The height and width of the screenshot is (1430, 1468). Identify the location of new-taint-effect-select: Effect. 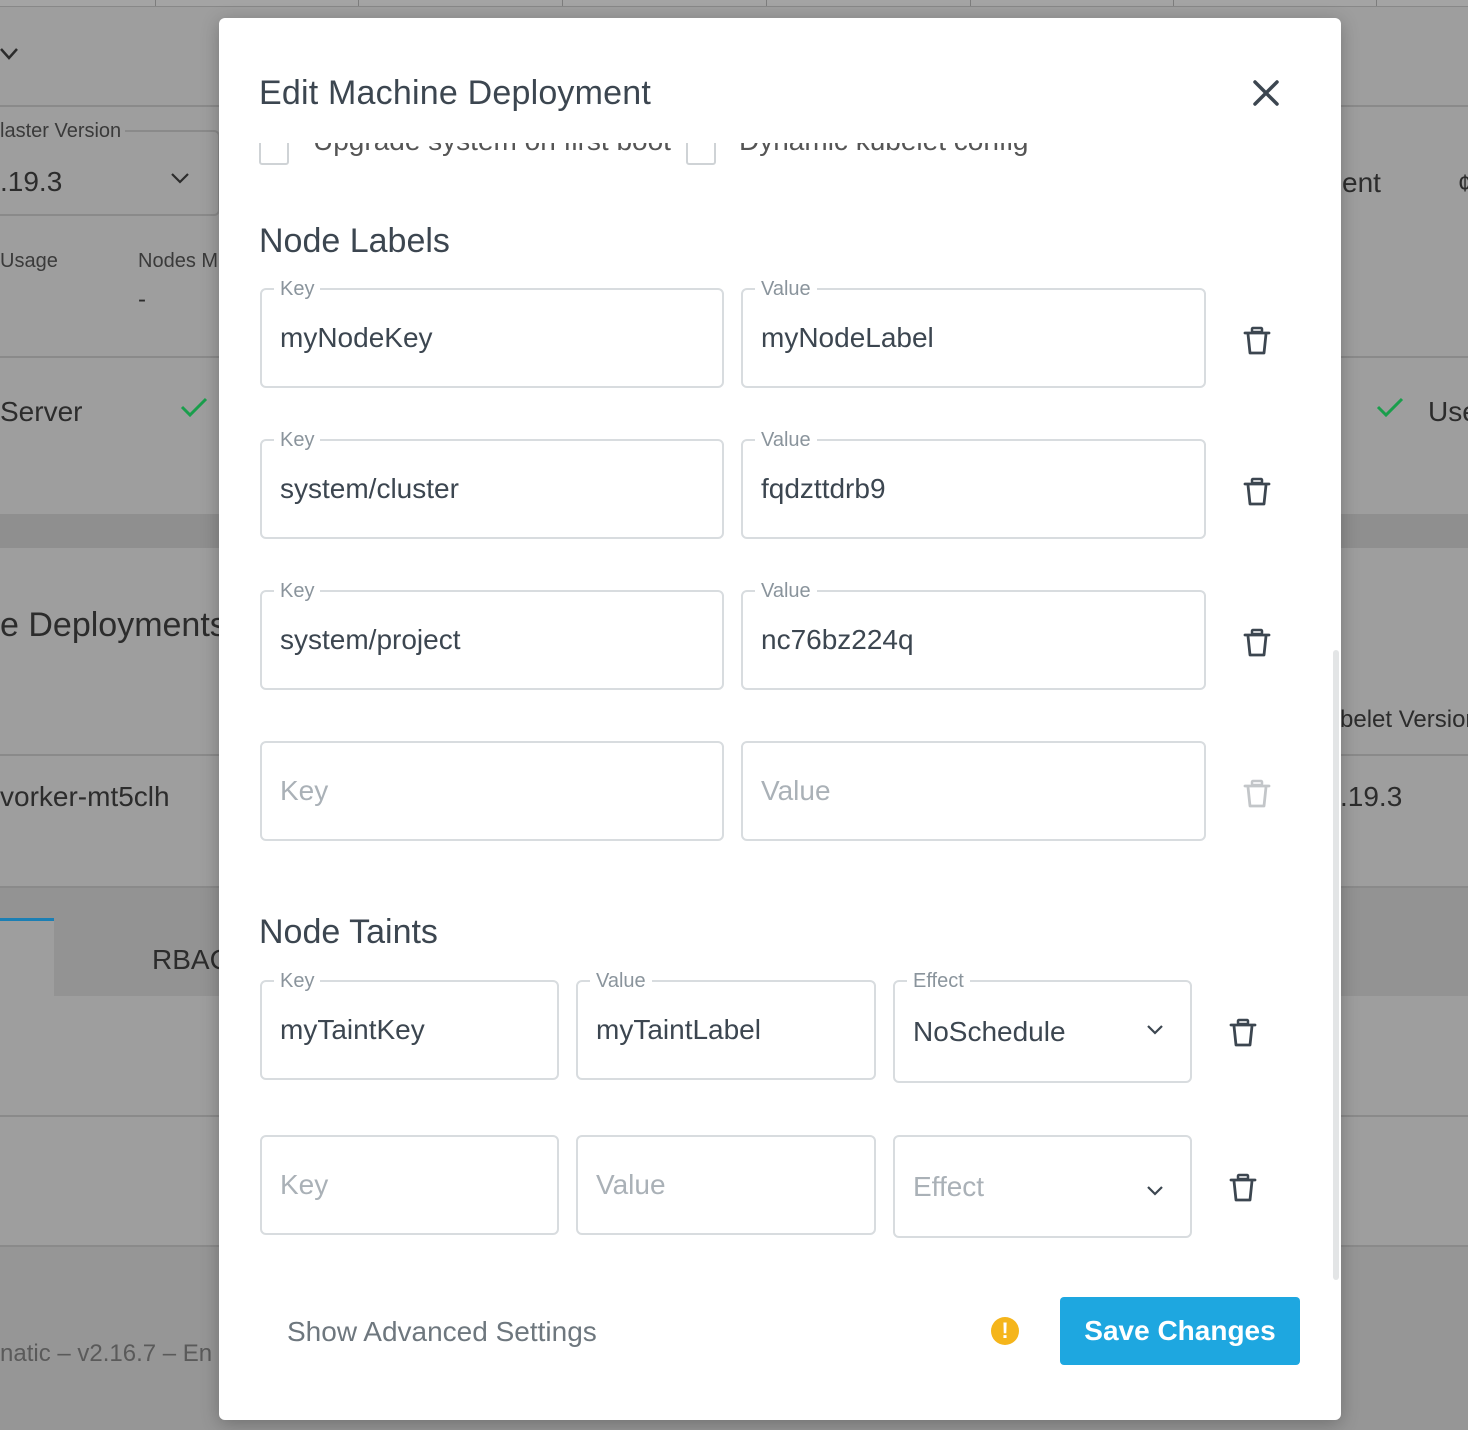
(1042, 1186).